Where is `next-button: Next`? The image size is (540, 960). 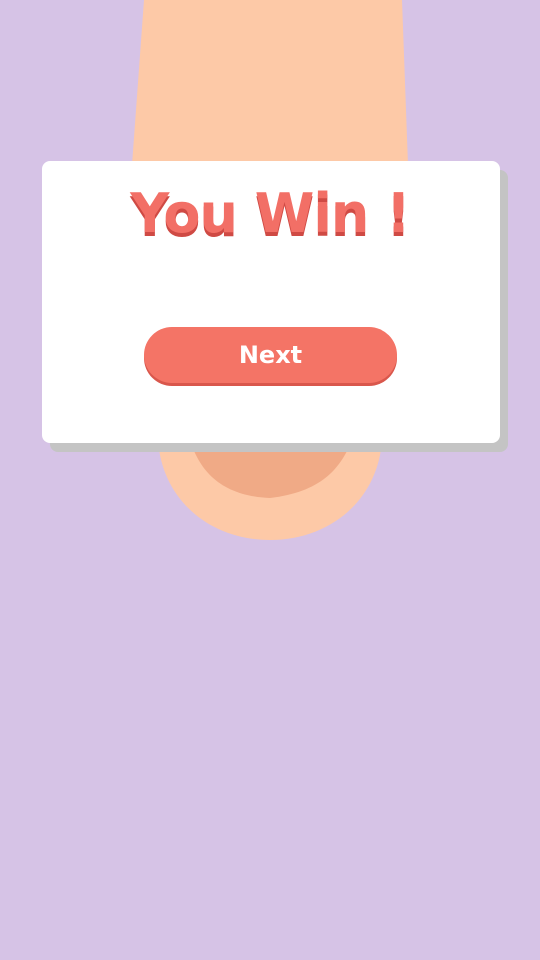 next-button: Next is located at coordinates (270, 355).